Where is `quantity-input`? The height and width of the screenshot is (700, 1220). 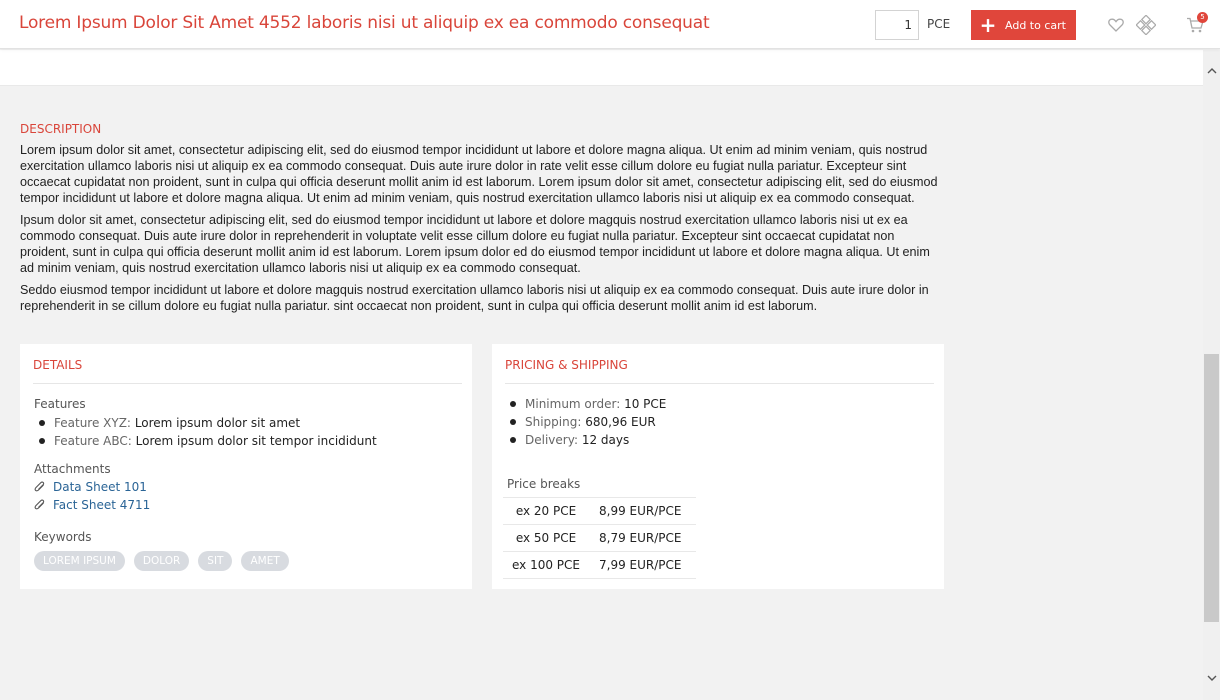 quantity-input is located at coordinates (897, 25).